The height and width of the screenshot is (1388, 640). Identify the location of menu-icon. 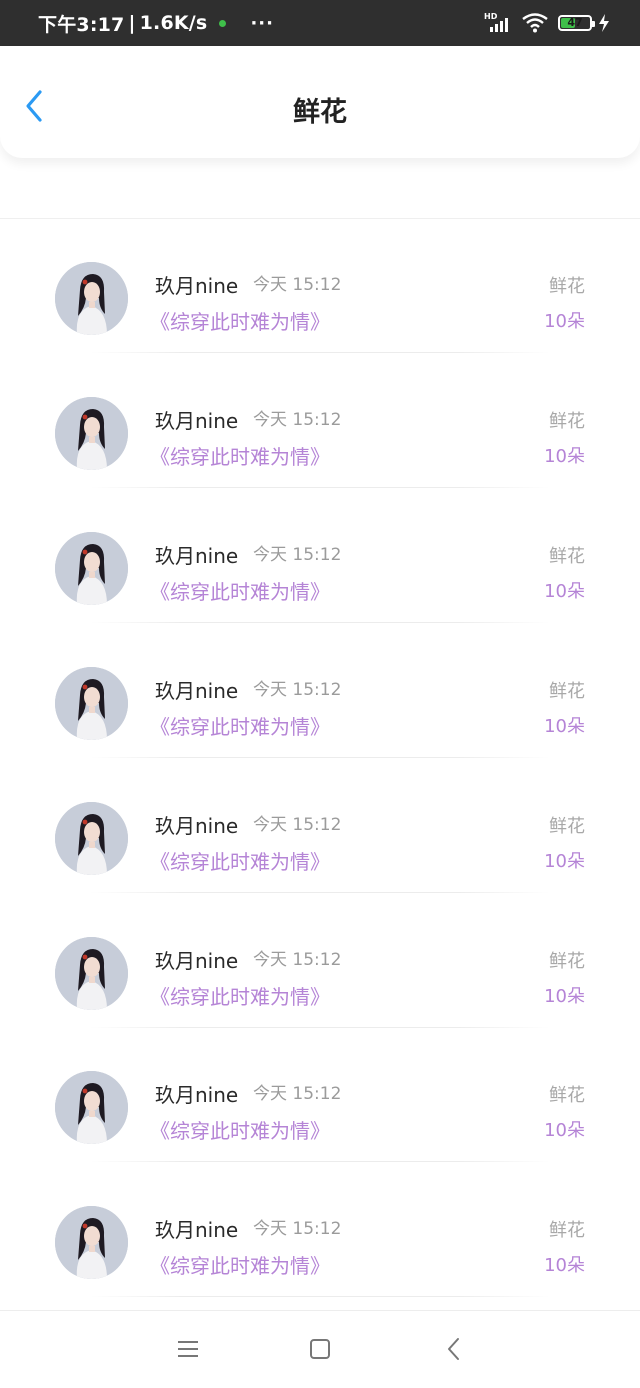
(188, 1349).